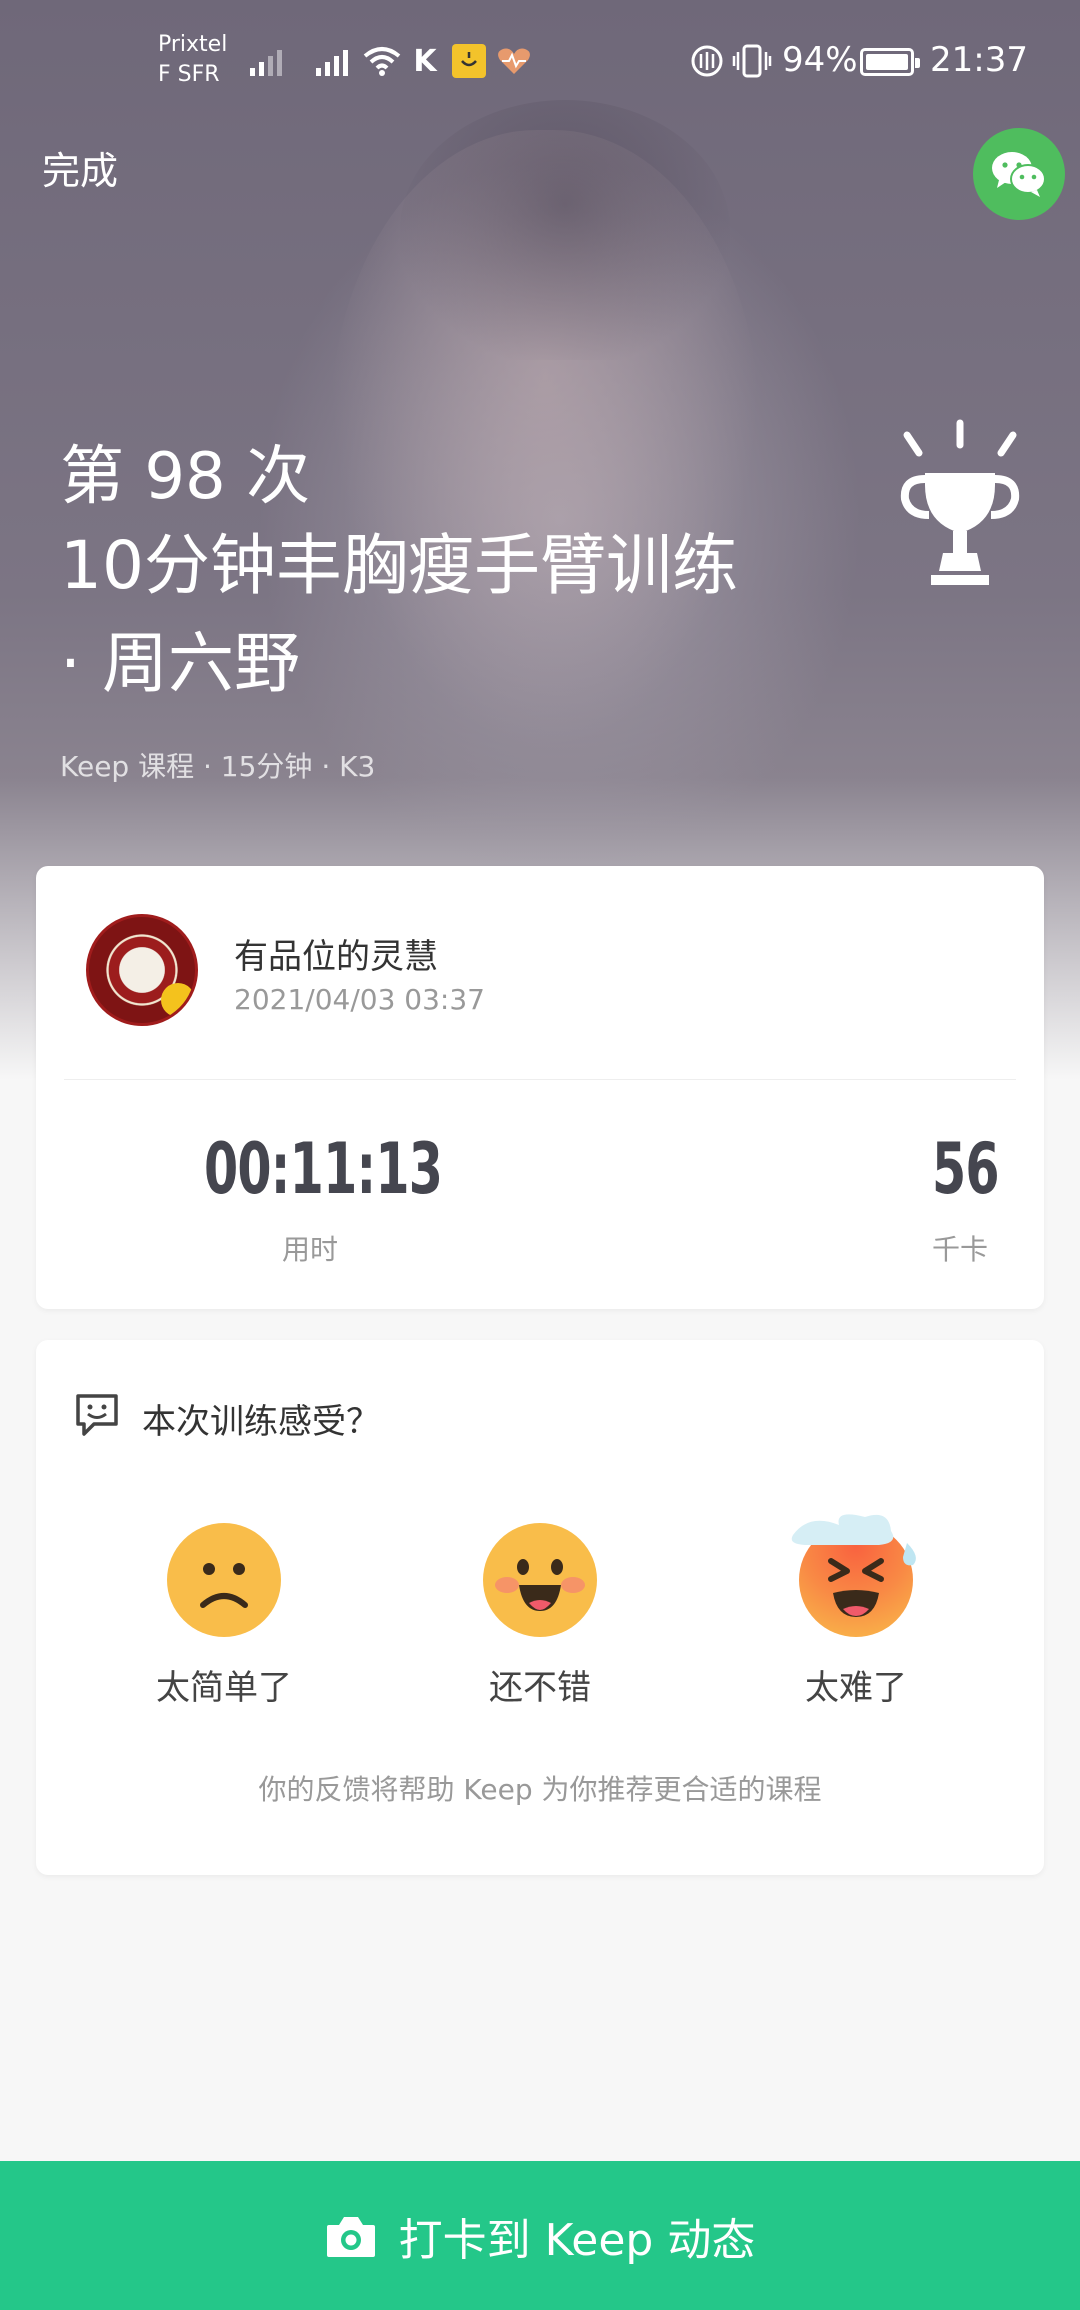 This screenshot has width=1080, height=2310. I want to click on duration-label: 用时, so click(310, 1249).